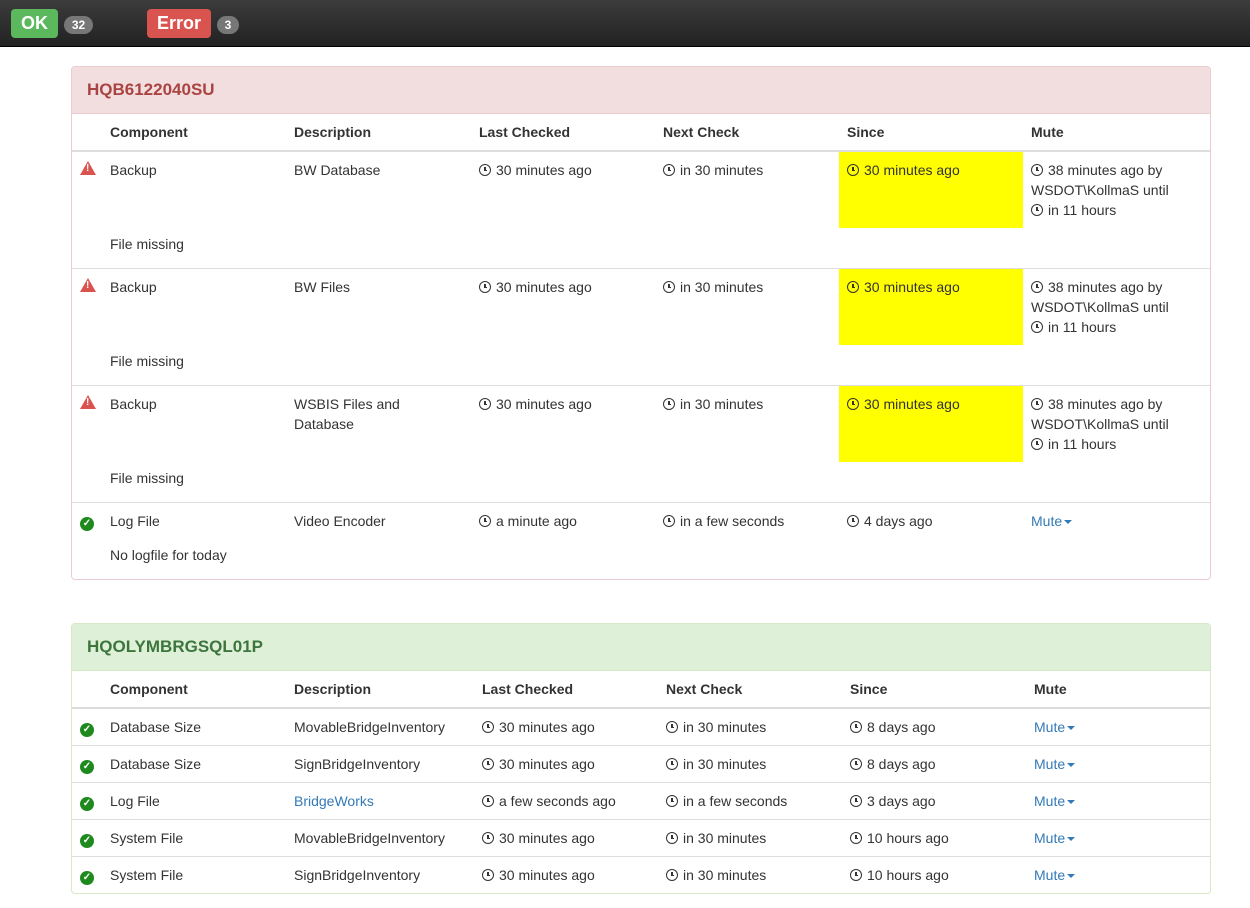  I want to click on description-link: BridgeWorks, so click(334, 801).